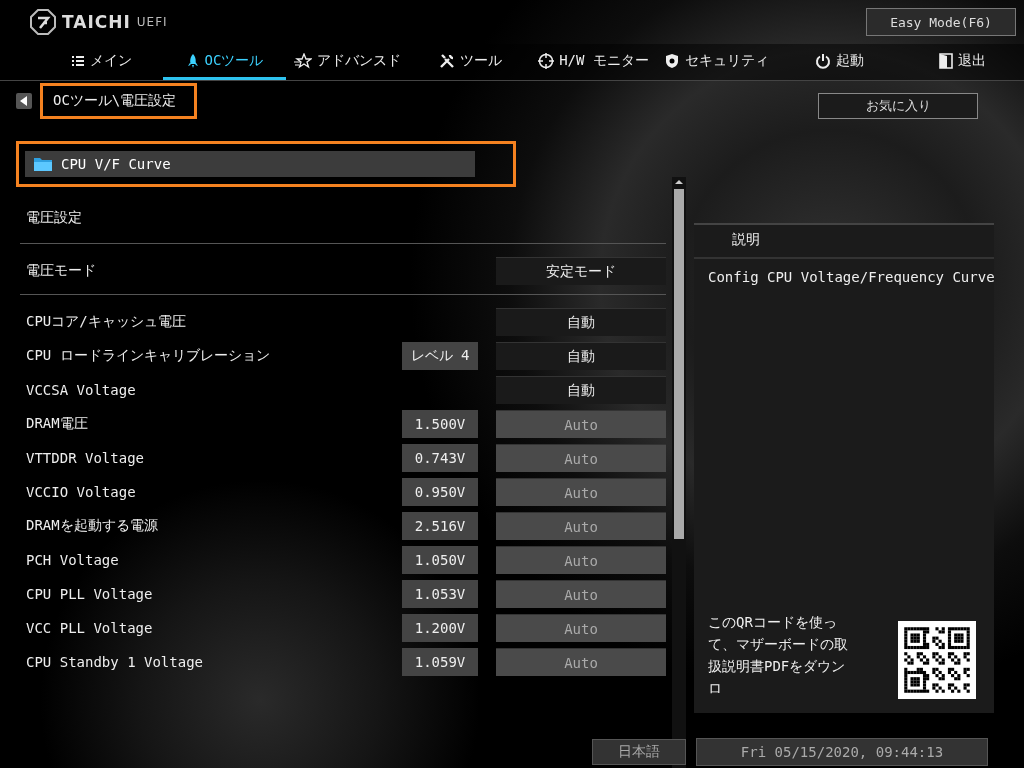 This screenshot has width=1024, height=768. I want to click on current-value: 1.200V, so click(440, 628).